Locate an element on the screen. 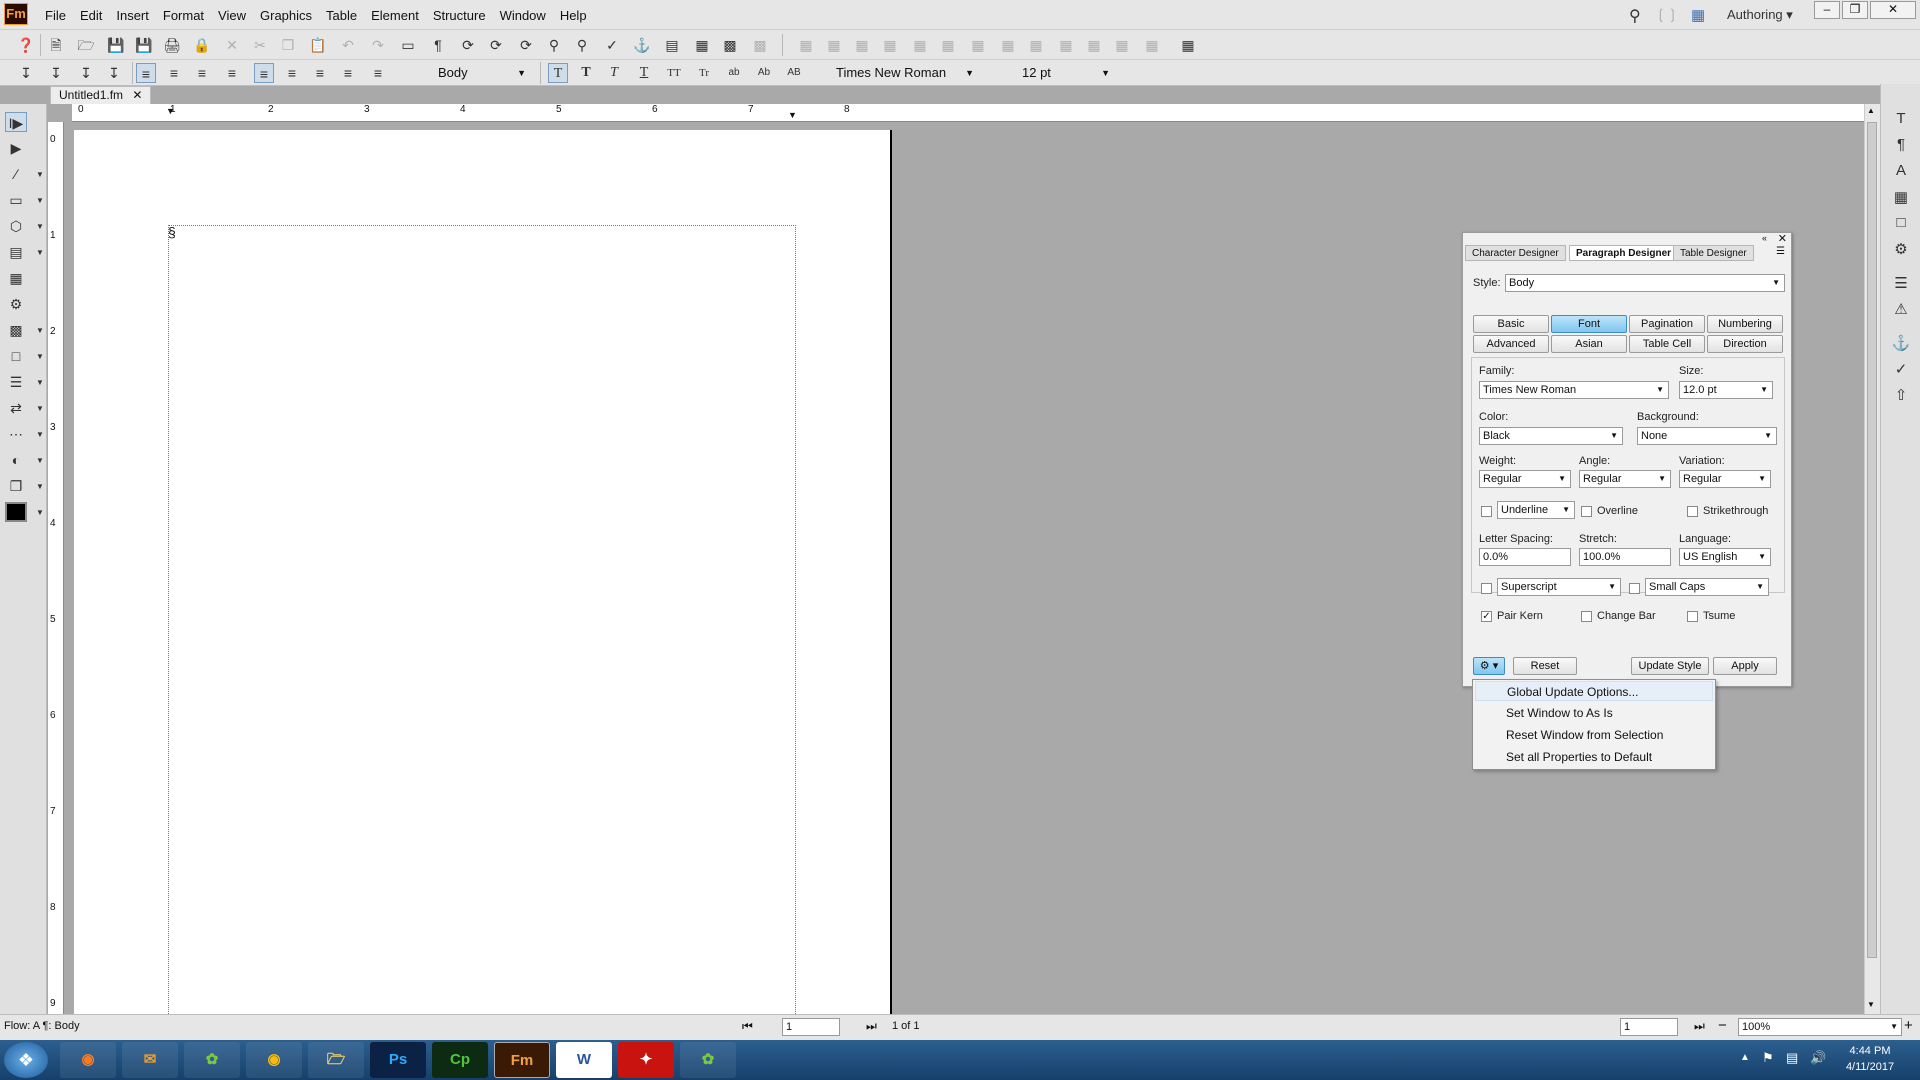 The image size is (1920, 1080). sliders-icon: ☰ is located at coordinates (1901, 285).